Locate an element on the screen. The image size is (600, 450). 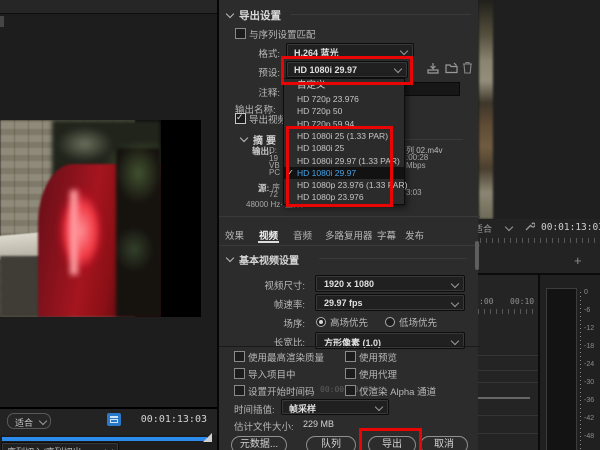
timeline-ruler-label: :00 is located at coordinates (486, 301).